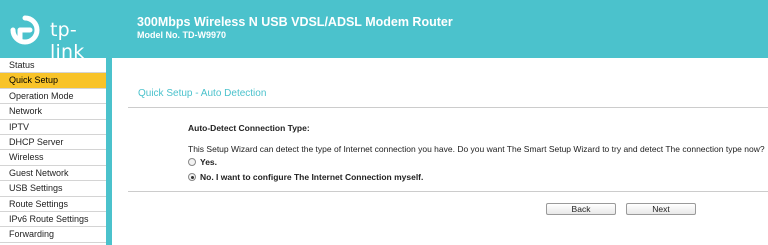 This screenshot has width=768, height=245. I want to click on sidebar-item-quick-setup: Quick Setup, so click(53, 81).